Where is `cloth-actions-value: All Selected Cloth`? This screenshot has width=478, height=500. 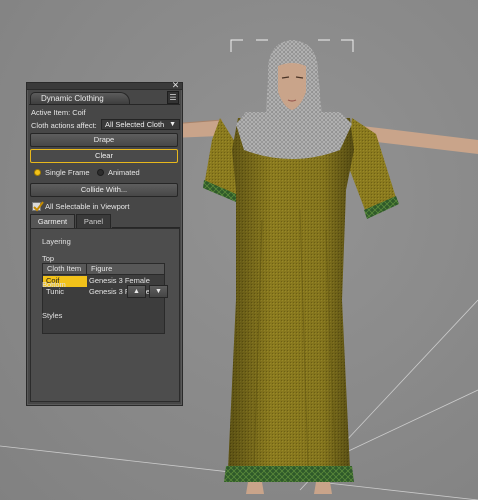
cloth-actions-value: All Selected Cloth is located at coordinates (135, 124).